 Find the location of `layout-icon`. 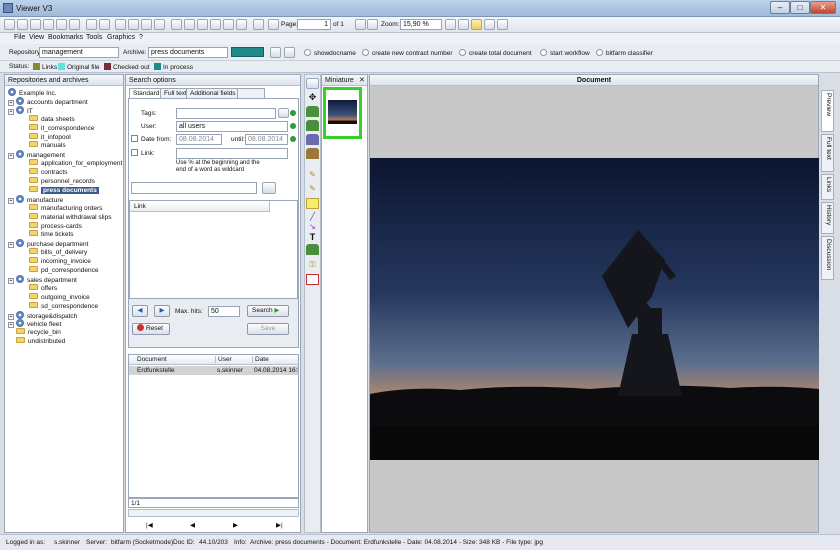

layout-icon is located at coordinates (189, 24).